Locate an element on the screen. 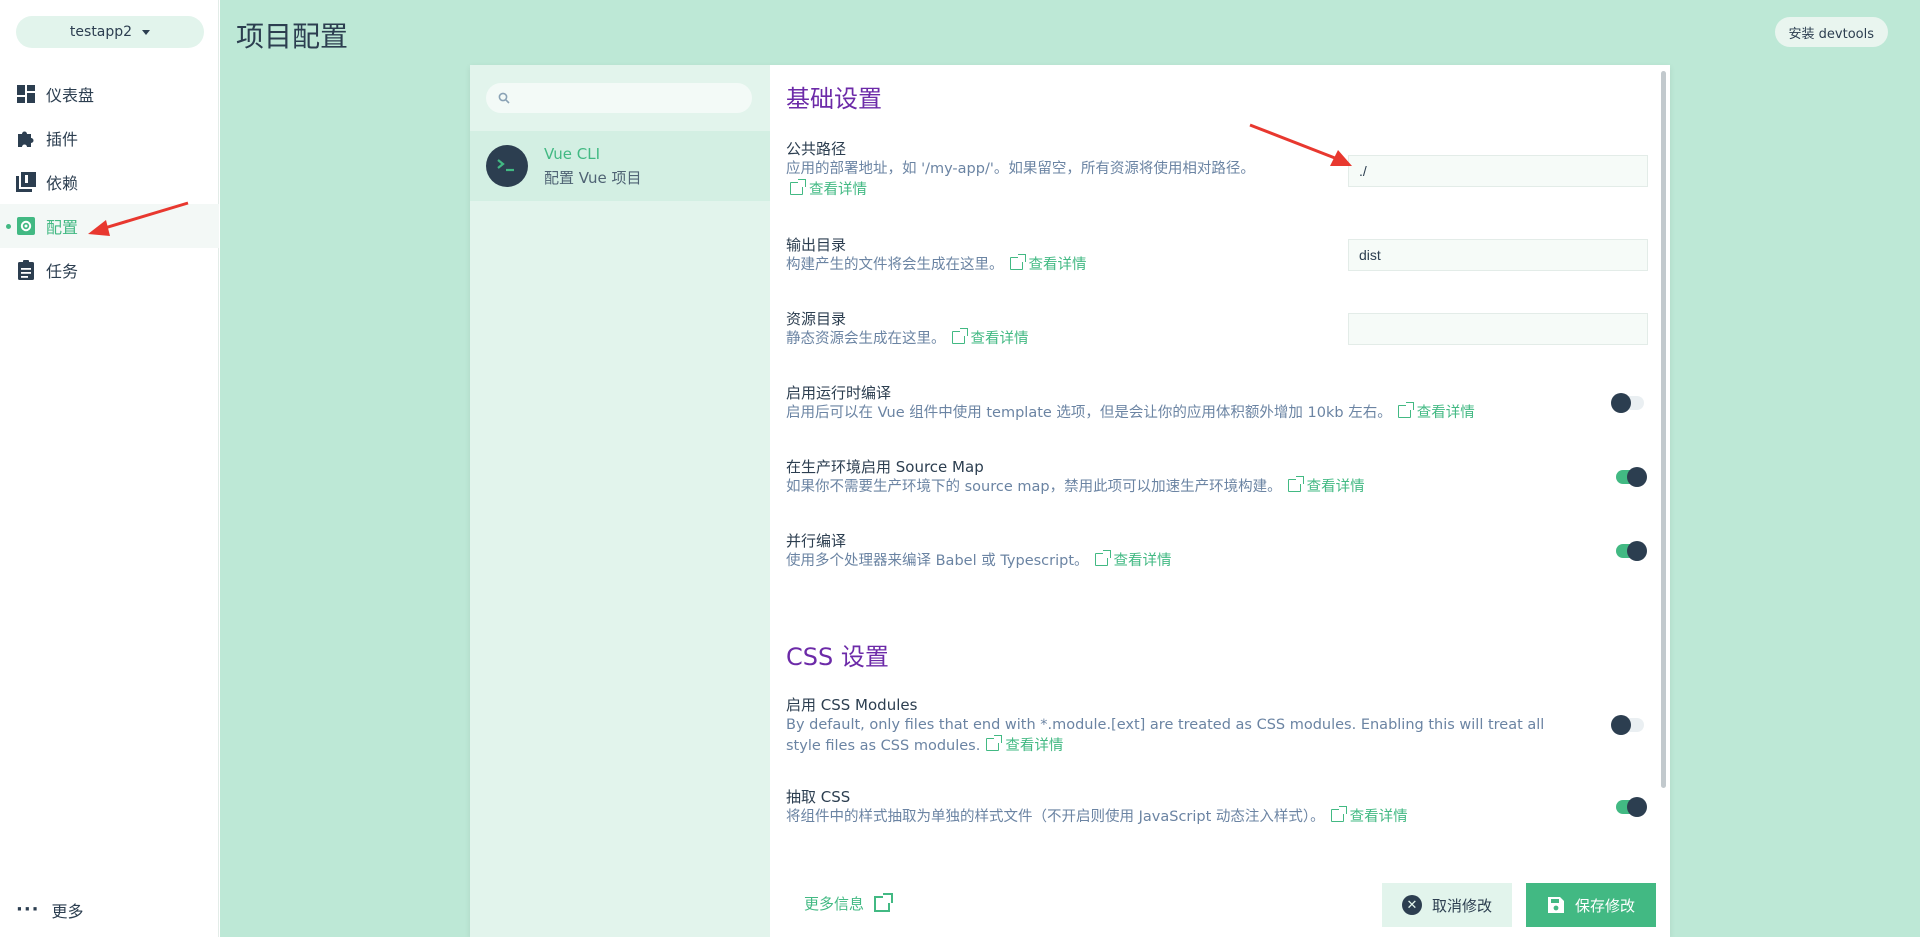 The width and height of the screenshot is (1920, 937). row-label: 启用运行时编译 is located at coordinates (839, 393).